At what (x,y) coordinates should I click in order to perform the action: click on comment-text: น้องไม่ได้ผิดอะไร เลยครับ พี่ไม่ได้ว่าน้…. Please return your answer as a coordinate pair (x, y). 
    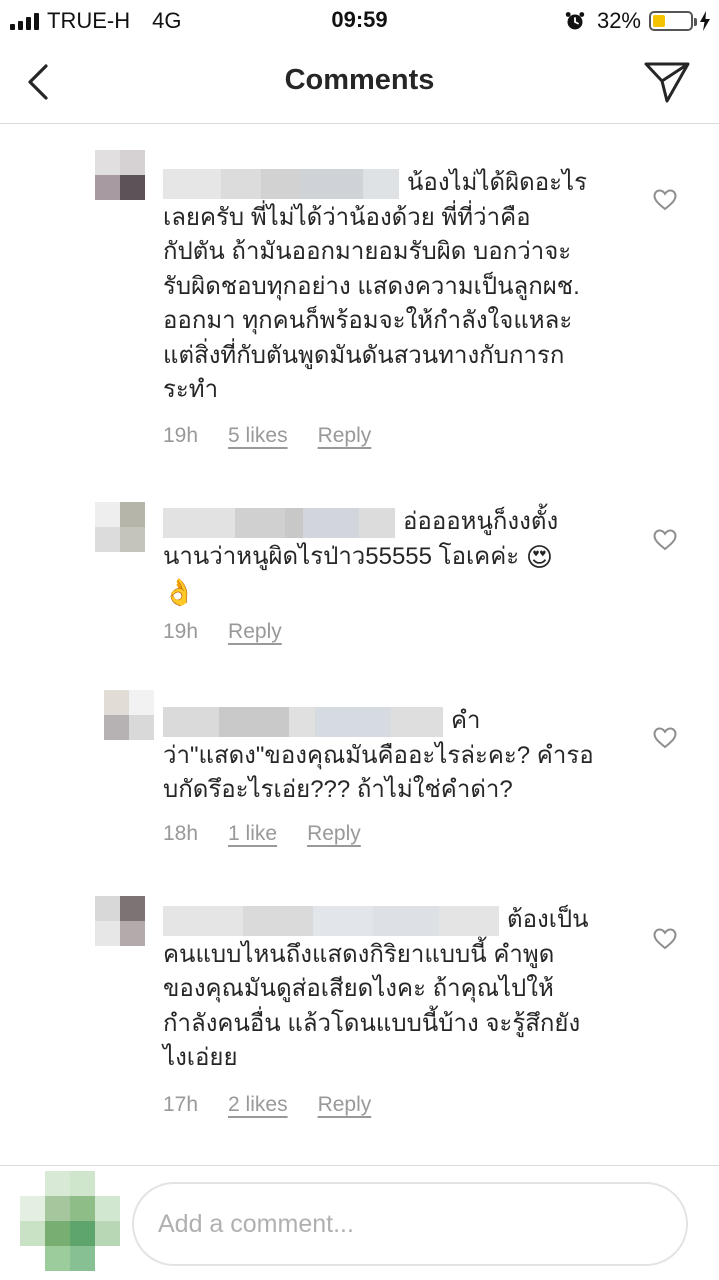
    Looking at the image, I should click on (398, 287).